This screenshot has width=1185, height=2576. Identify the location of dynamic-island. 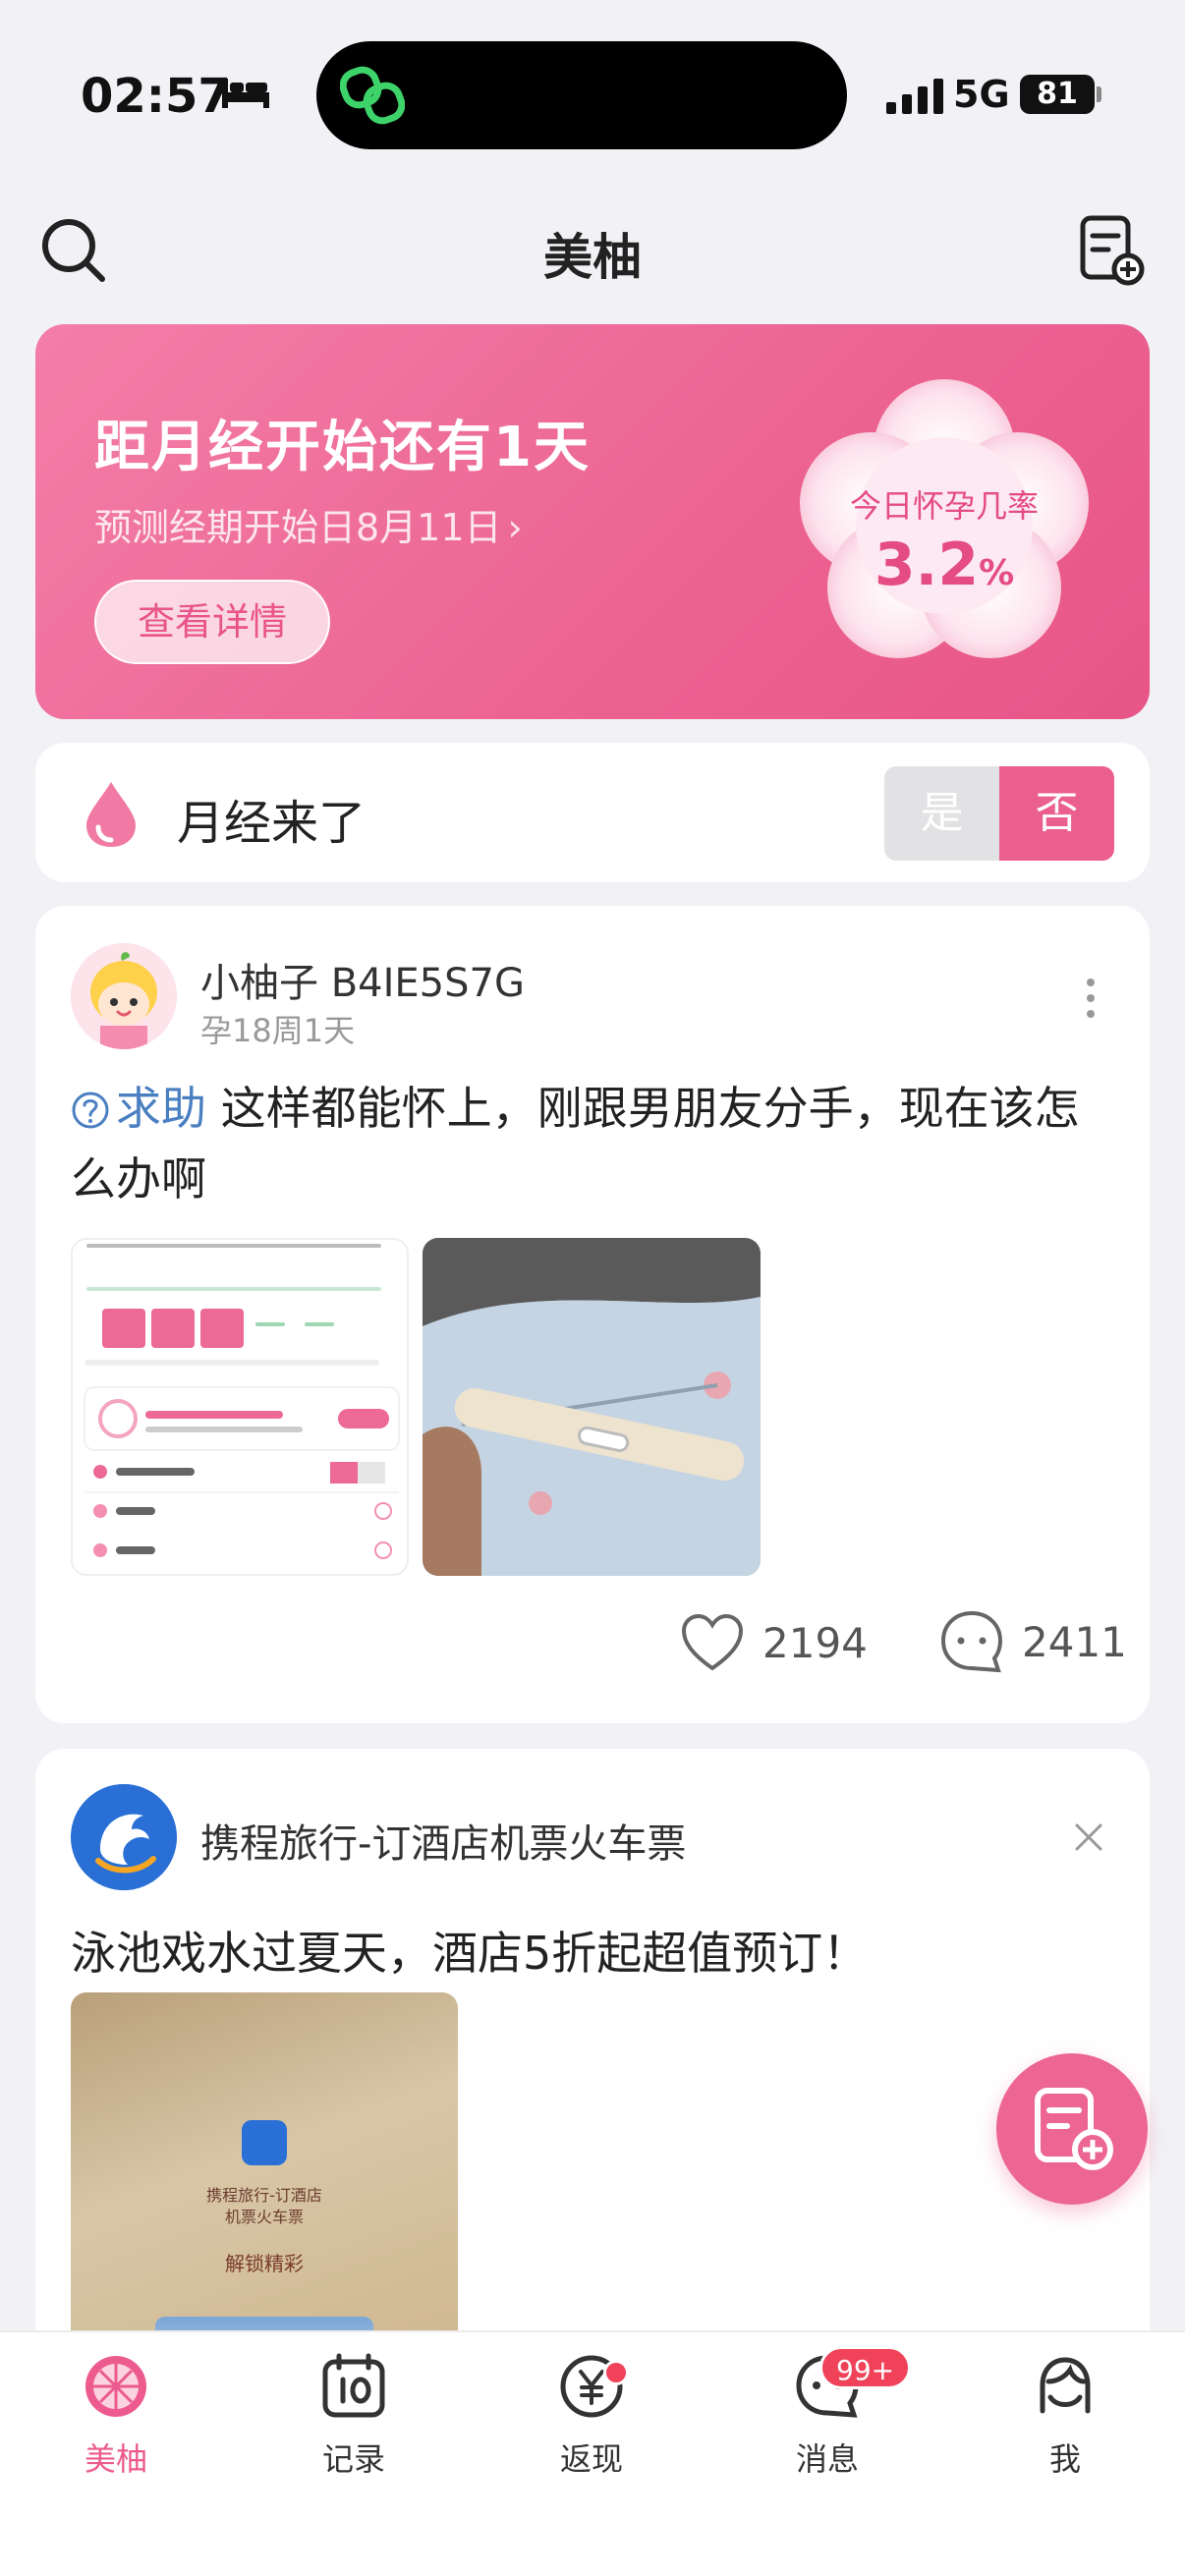
(581, 95).